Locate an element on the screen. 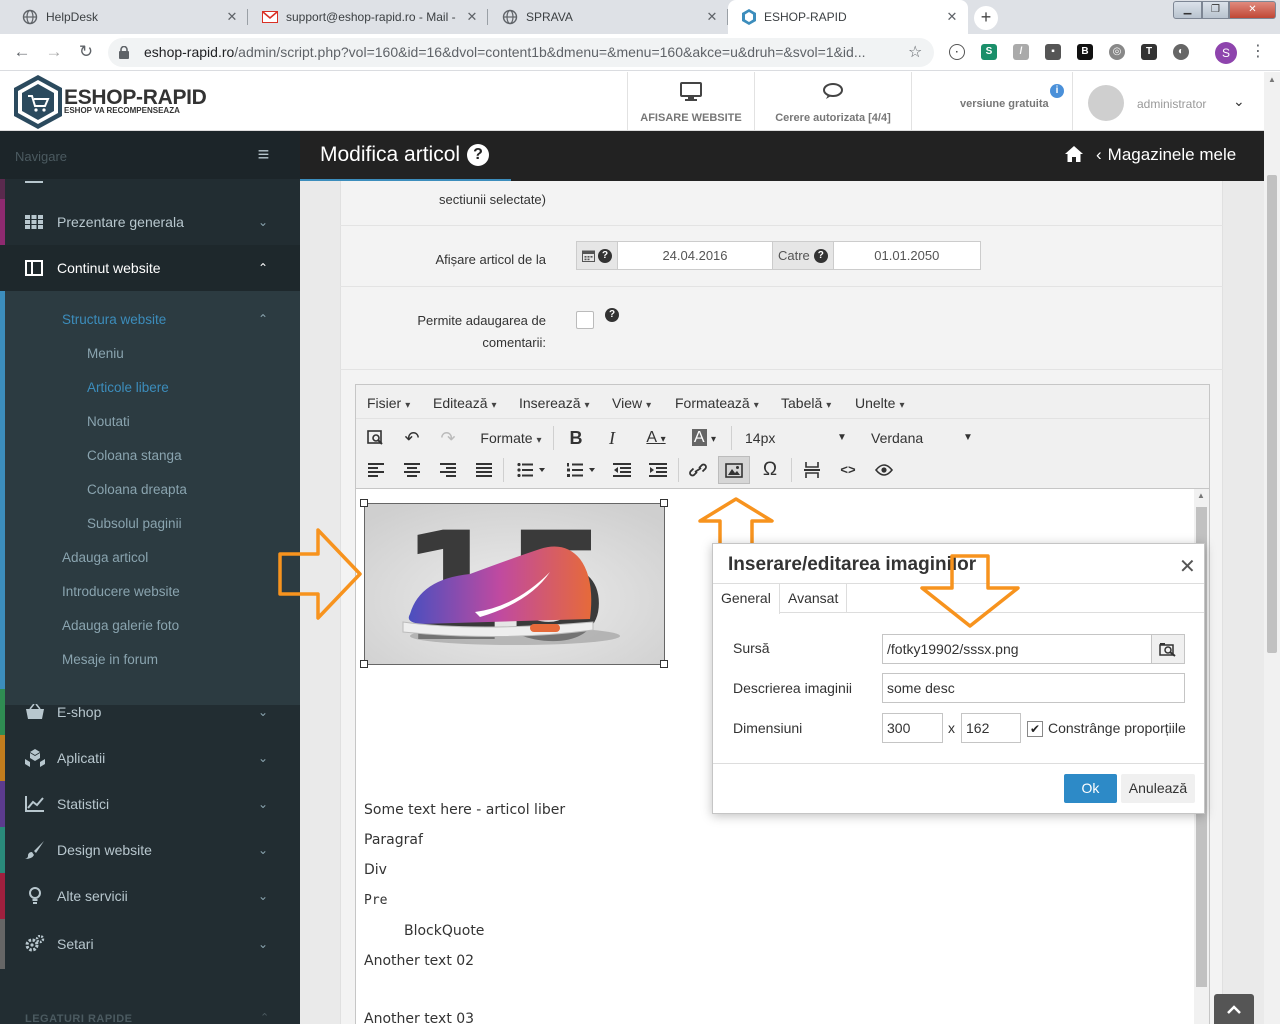  back-icon: ← is located at coordinates (22, 52).